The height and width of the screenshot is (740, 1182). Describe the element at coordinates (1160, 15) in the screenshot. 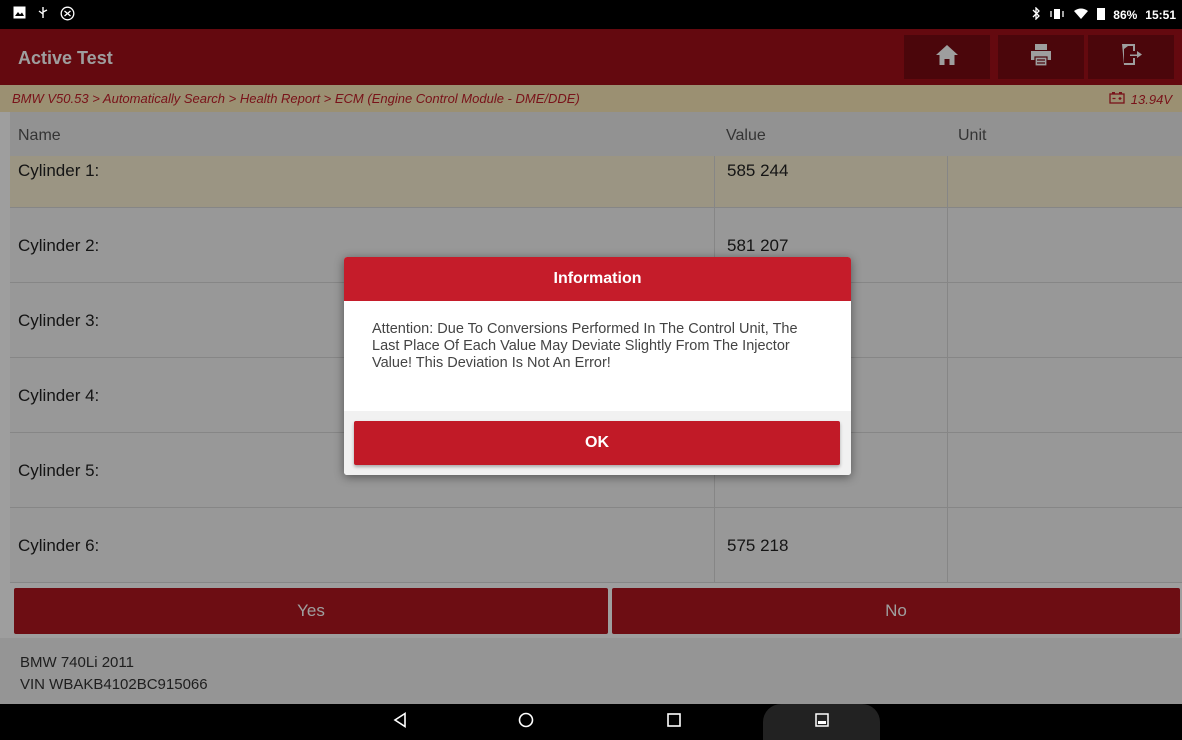

I see `clock: 15:51` at that location.